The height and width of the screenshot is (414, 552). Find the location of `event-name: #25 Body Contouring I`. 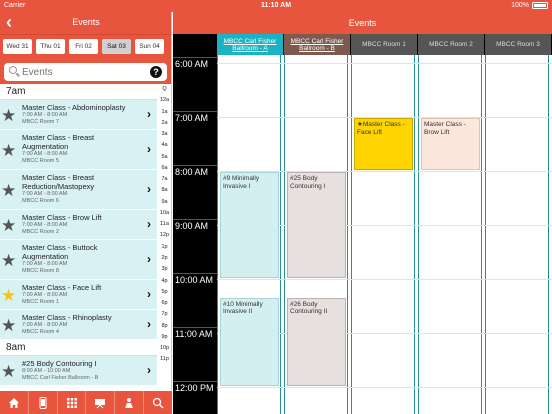

event-name: #25 Body Contouring I is located at coordinates (59, 363).